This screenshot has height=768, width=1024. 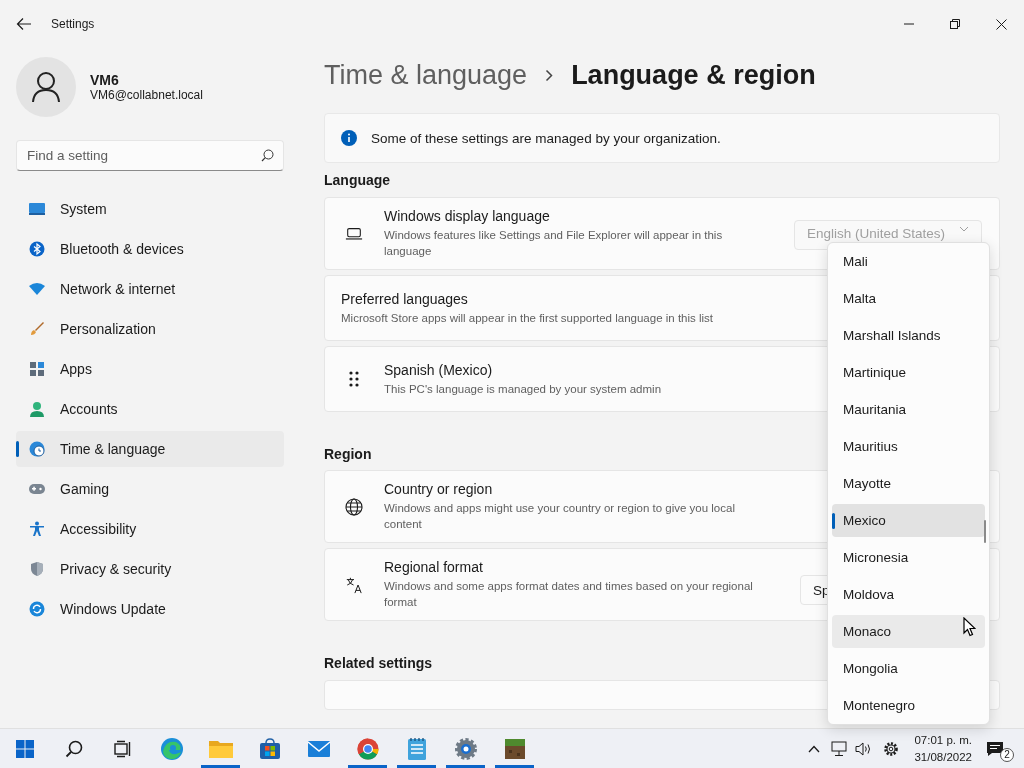 What do you see at coordinates (348, 454) in the screenshot?
I see `section-heading: Region` at bounding box center [348, 454].